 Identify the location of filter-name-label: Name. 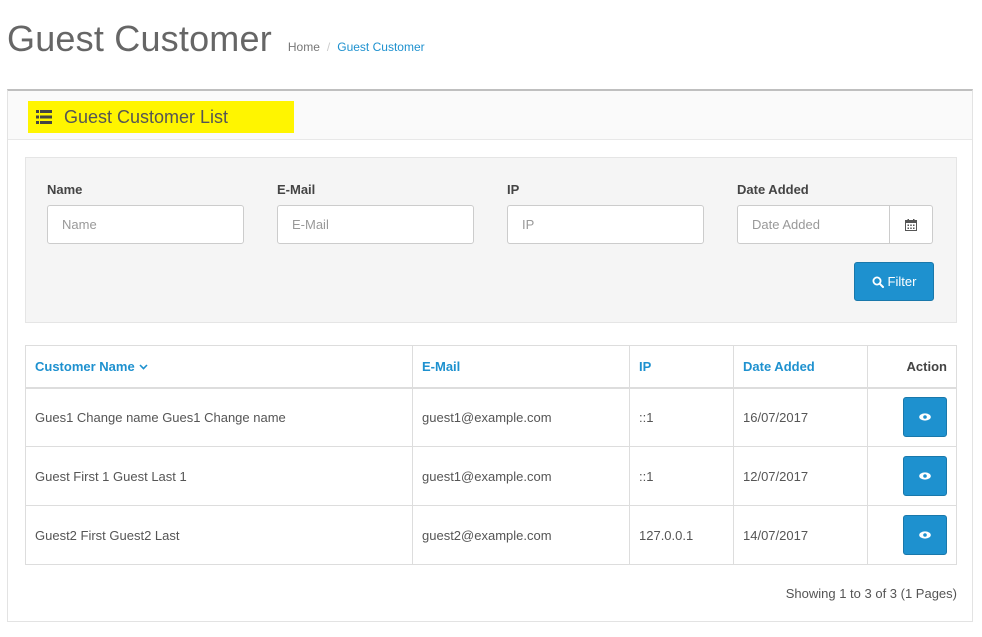
(65, 189).